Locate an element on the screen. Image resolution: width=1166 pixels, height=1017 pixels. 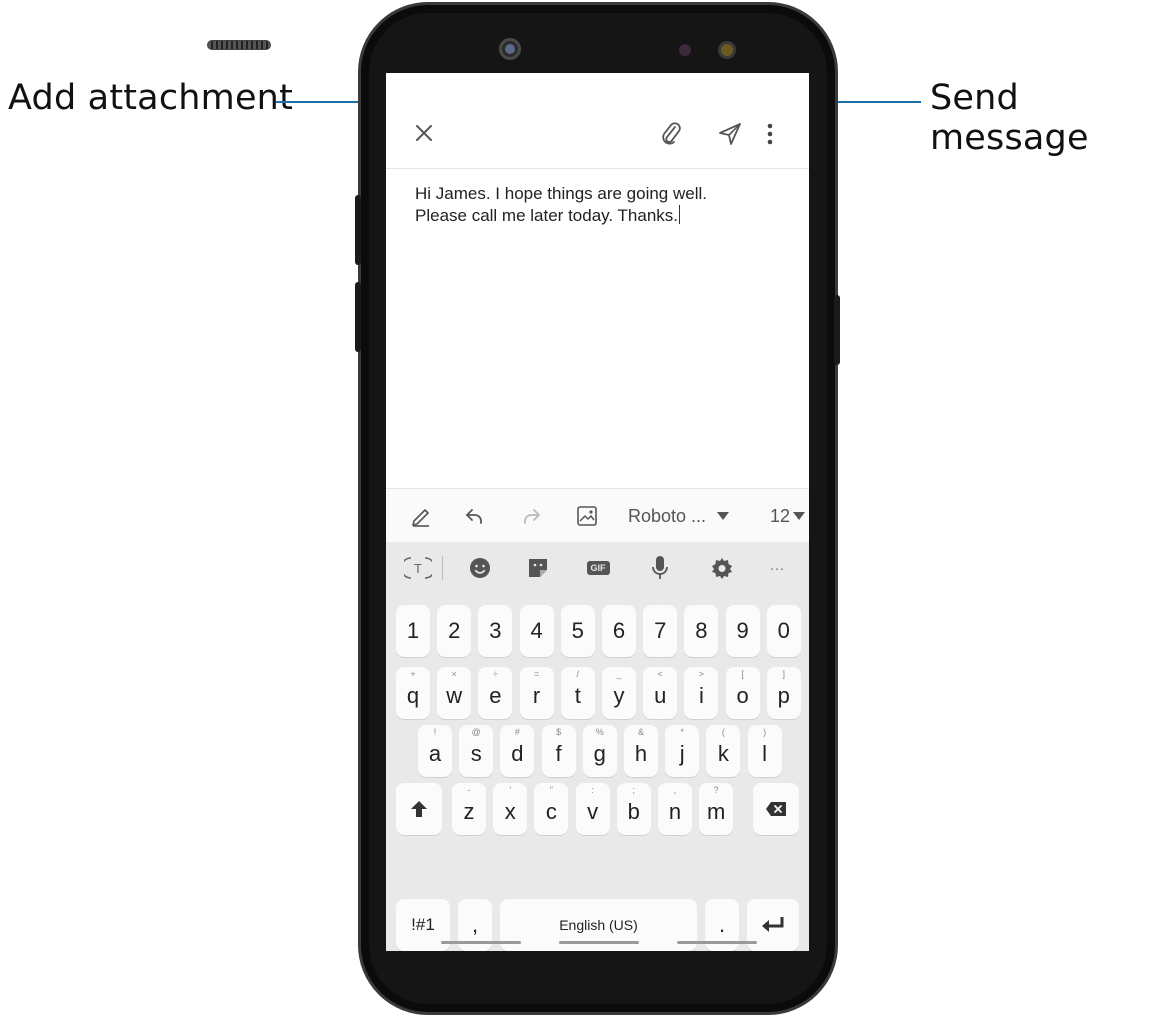
key-label: p is located at coordinates (783, 695).